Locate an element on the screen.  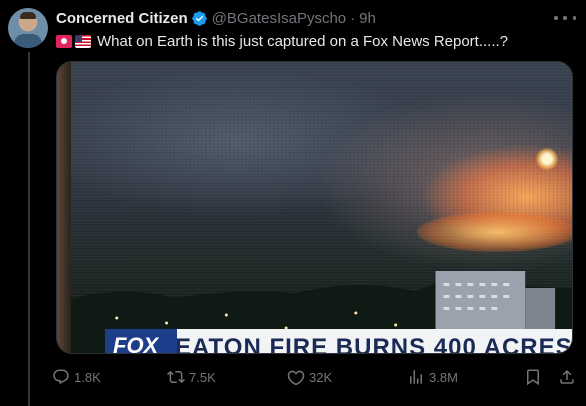
repost-button: 7.5K is located at coordinates (191, 377).